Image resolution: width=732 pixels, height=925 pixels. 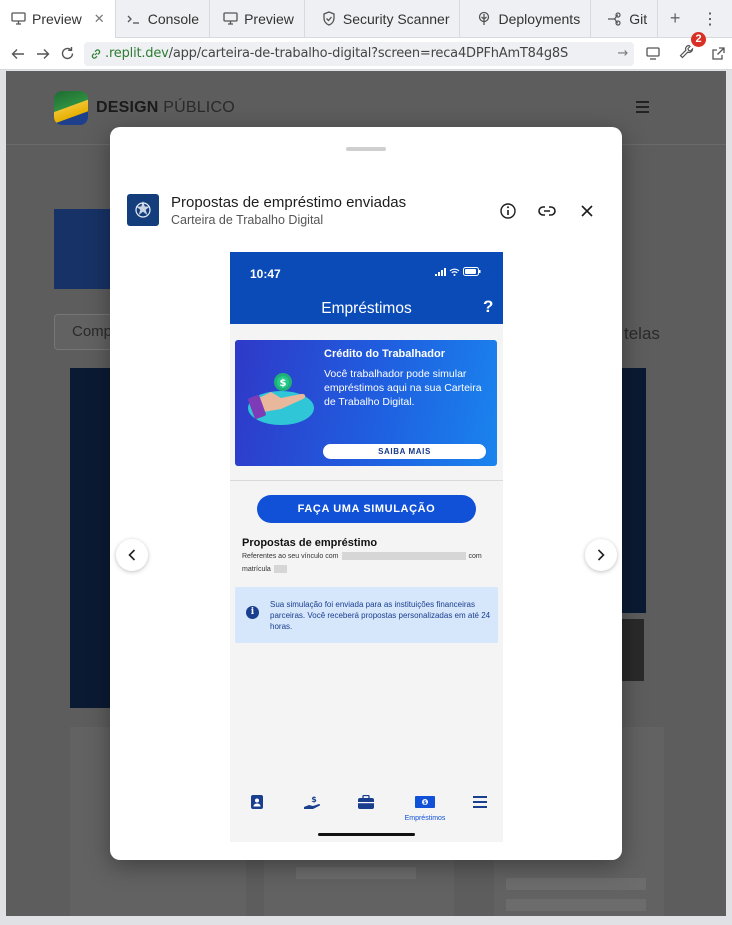 What do you see at coordinates (508, 211) in the screenshot?
I see `info-icon` at bounding box center [508, 211].